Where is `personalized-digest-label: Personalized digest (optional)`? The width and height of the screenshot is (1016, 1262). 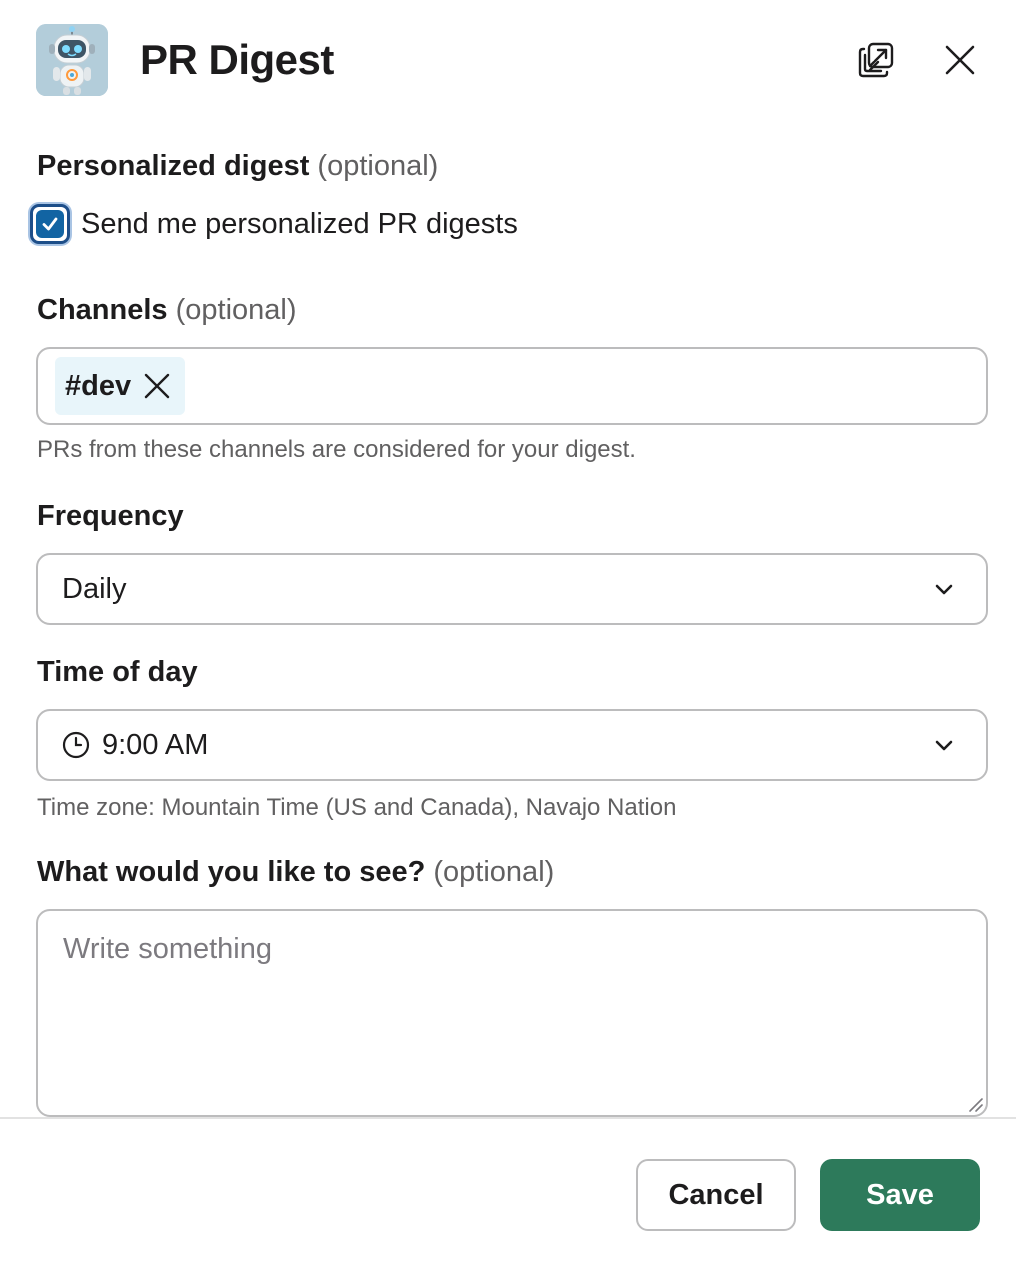 personalized-digest-label: Personalized digest (optional) is located at coordinates (237, 166).